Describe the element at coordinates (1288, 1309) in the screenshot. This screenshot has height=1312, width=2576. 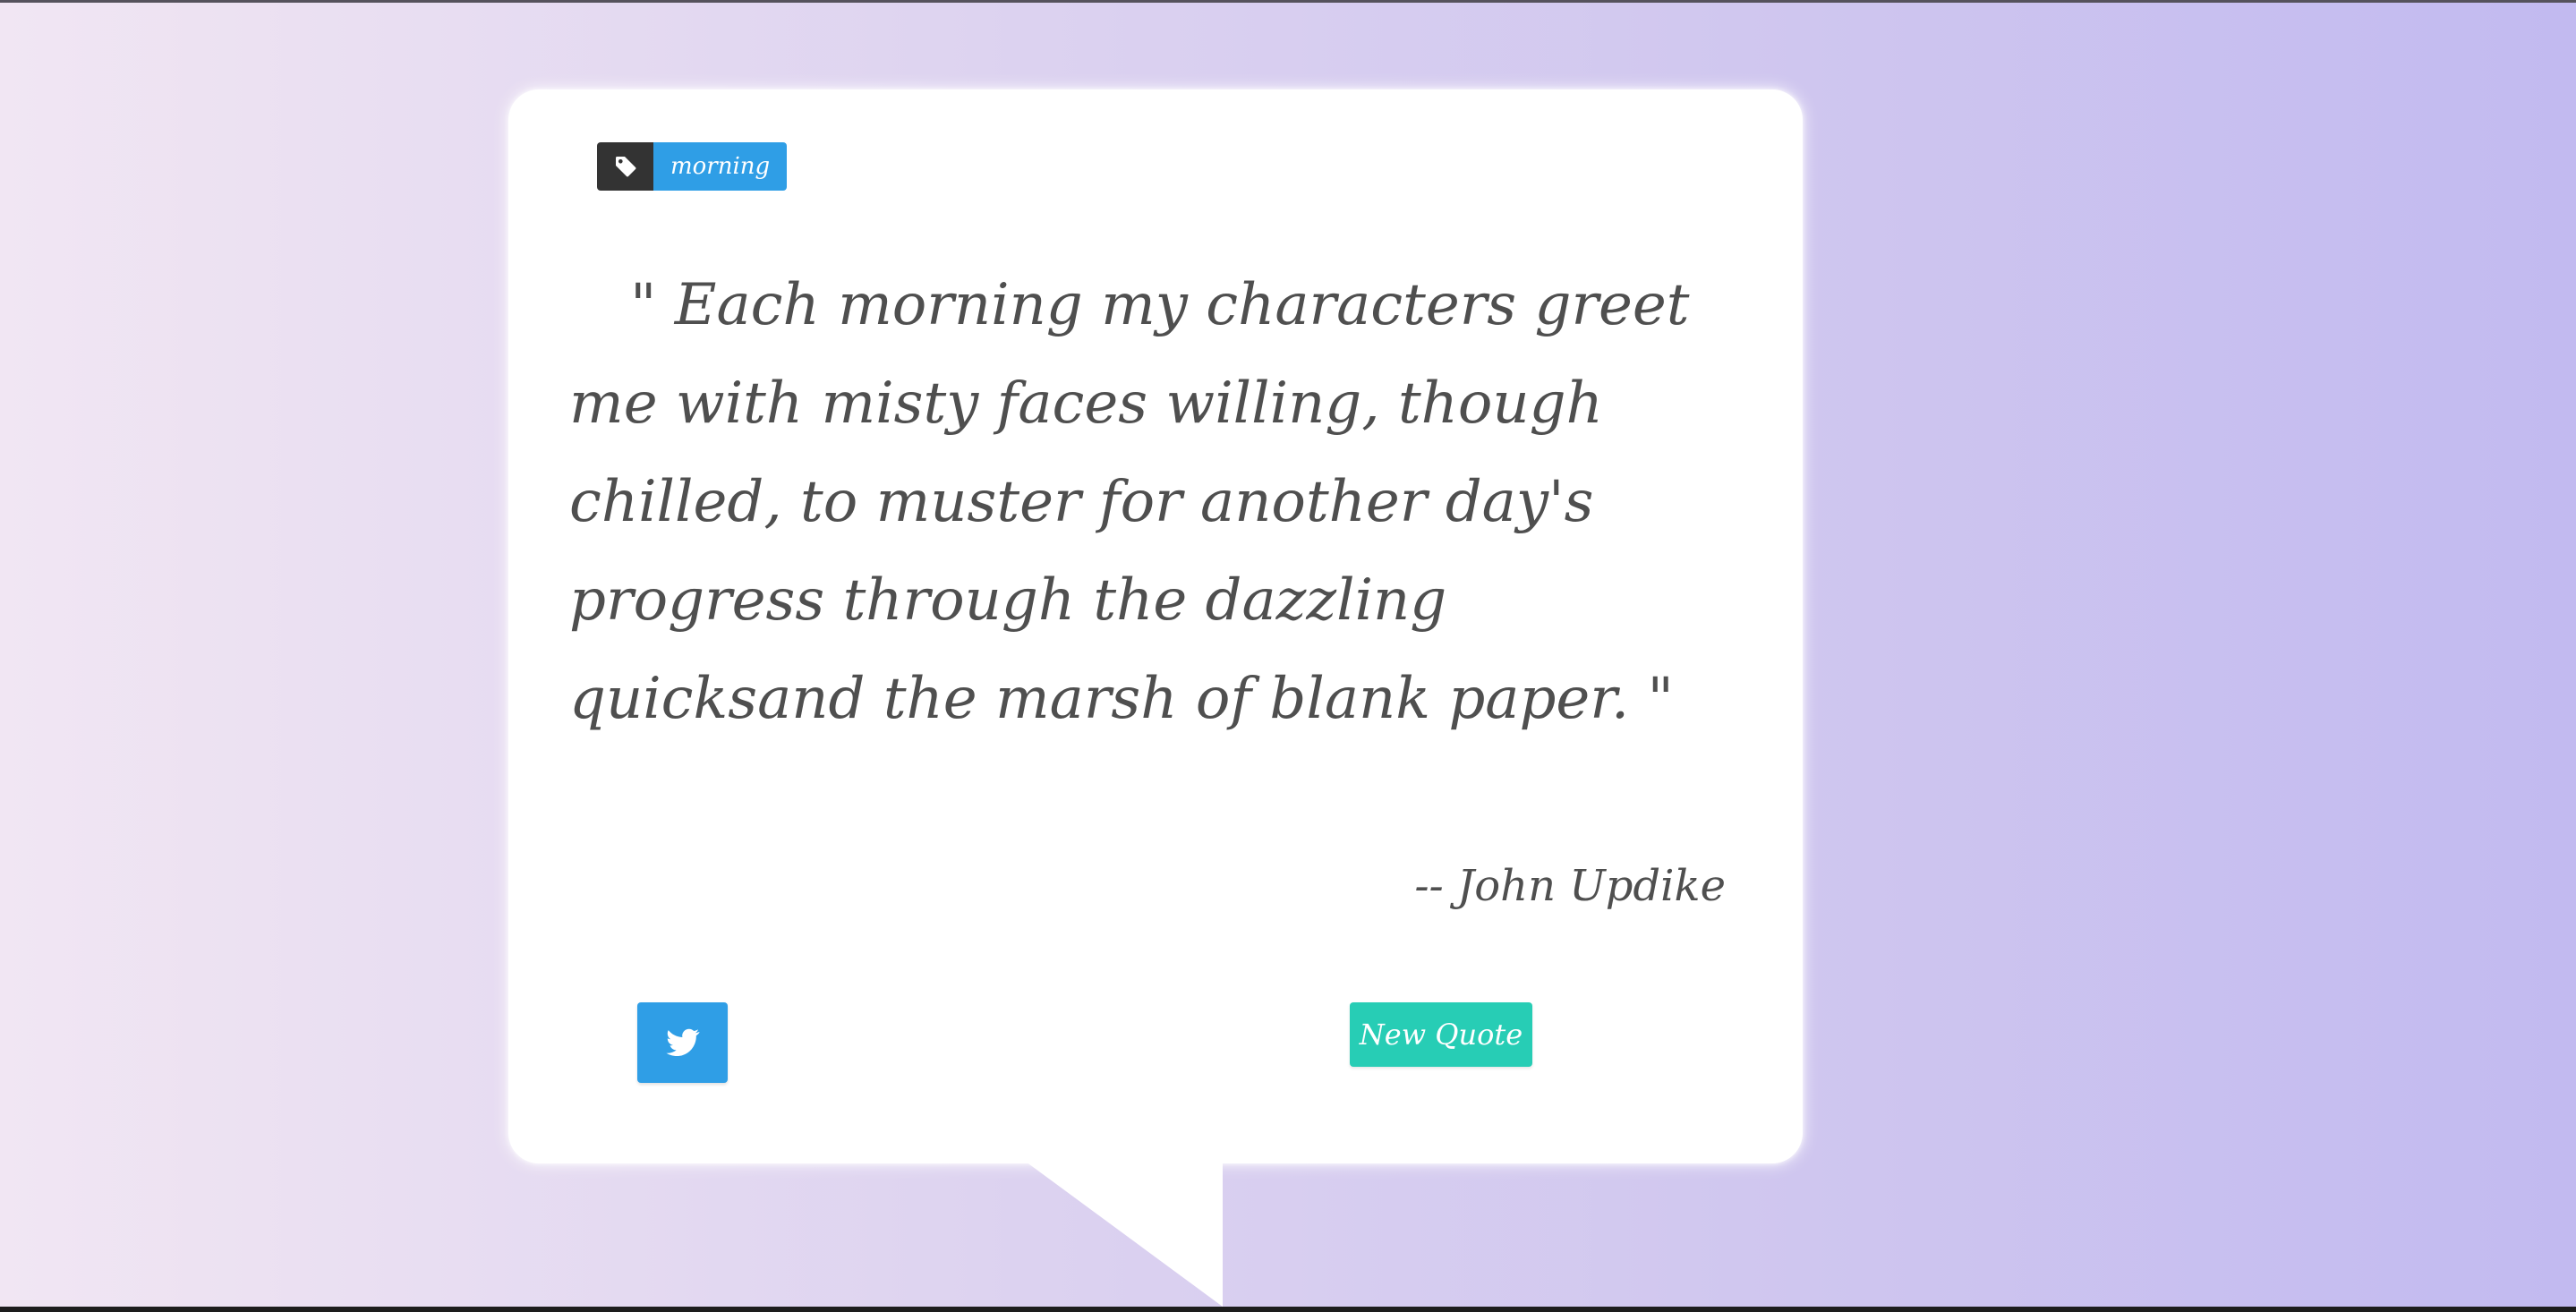
I see `window-bottom-border` at that location.